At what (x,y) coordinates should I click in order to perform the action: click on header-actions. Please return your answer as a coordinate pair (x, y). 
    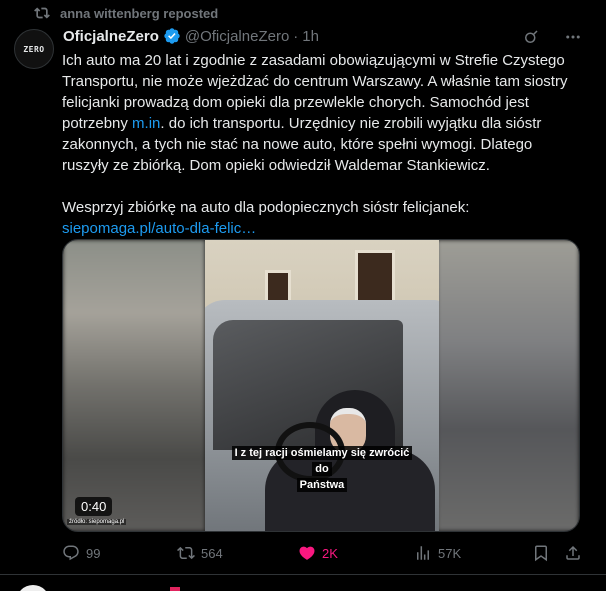
    Looking at the image, I should click on (552, 37).